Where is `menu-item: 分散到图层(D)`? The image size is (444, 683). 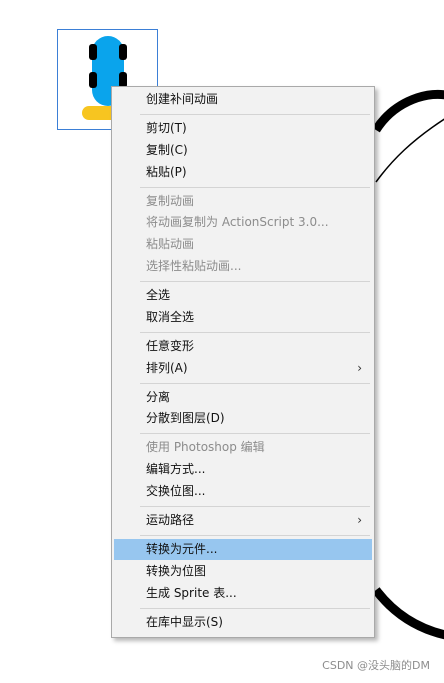 menu-item: 分散到图层(D) is located at coordinates (243, 418).